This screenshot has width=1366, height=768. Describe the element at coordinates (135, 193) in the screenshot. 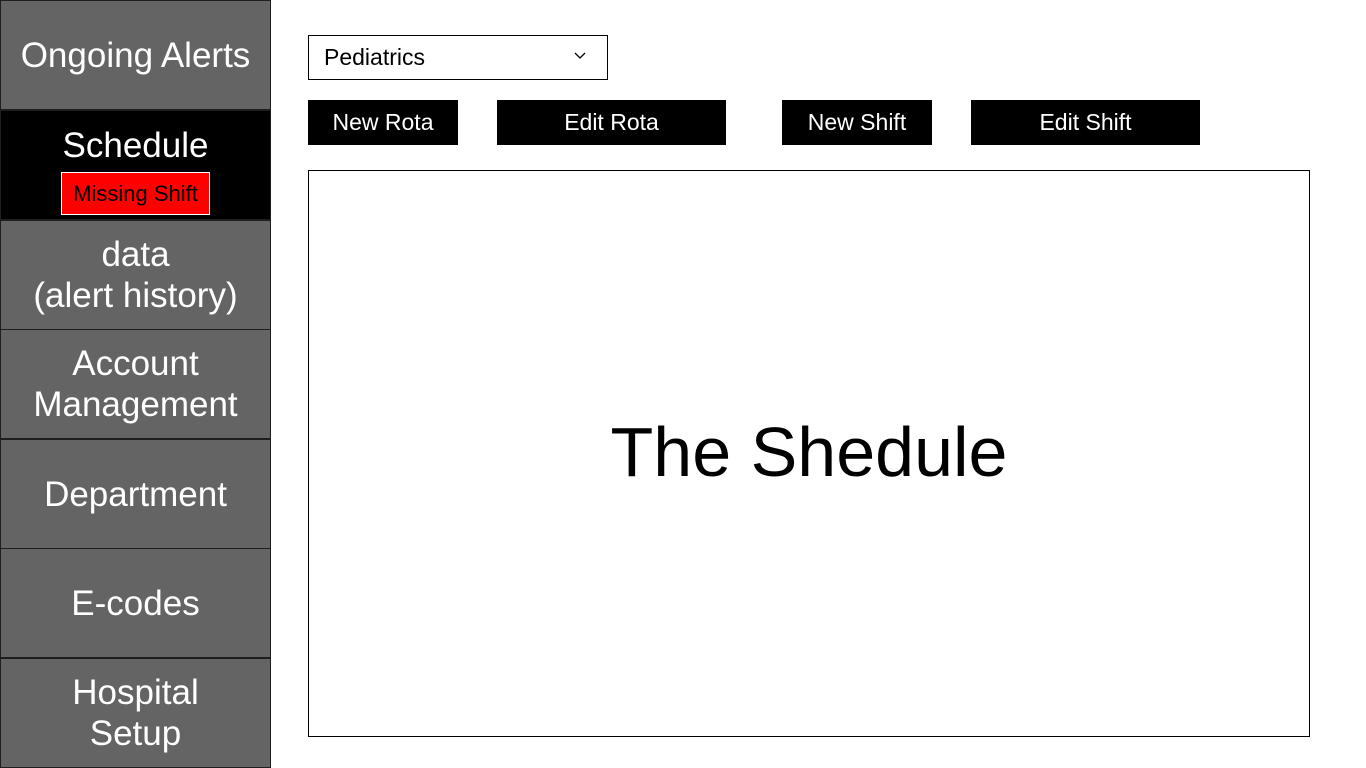

I see `missing-shift-badge: Missing Shift` at that location.